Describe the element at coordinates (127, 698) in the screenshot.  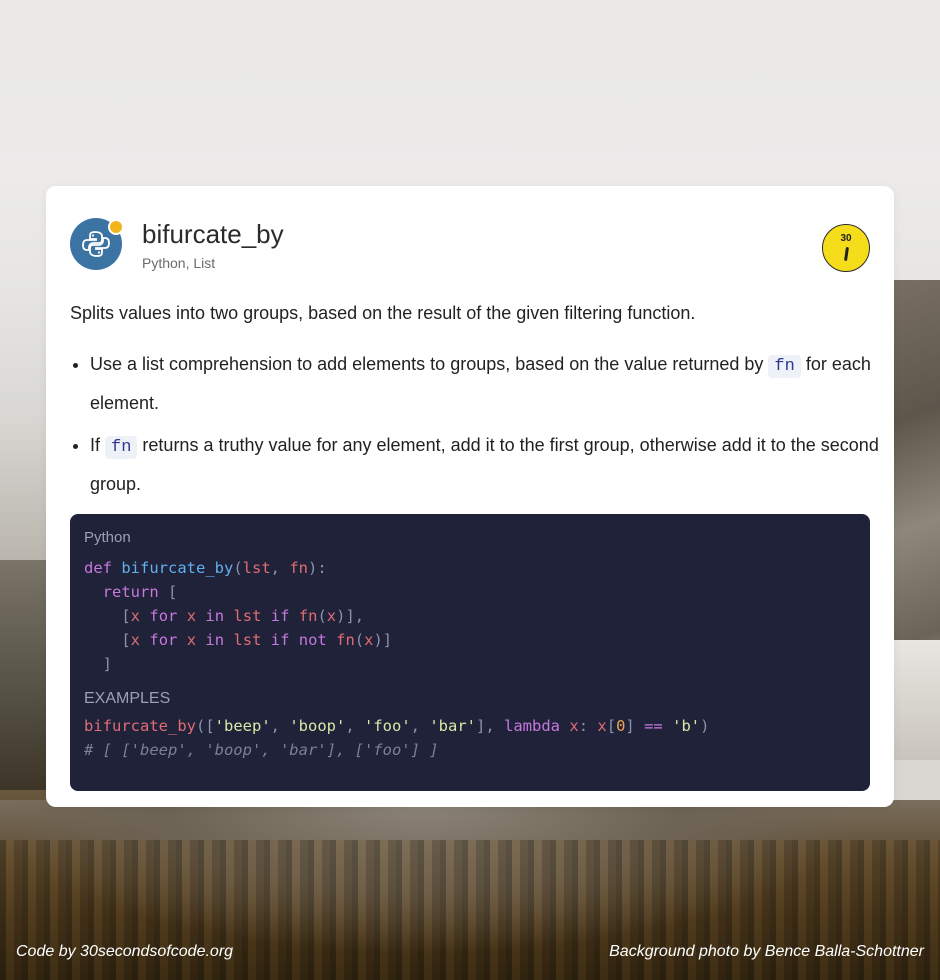
I see `examples-label: EXAMPLES` at that location.